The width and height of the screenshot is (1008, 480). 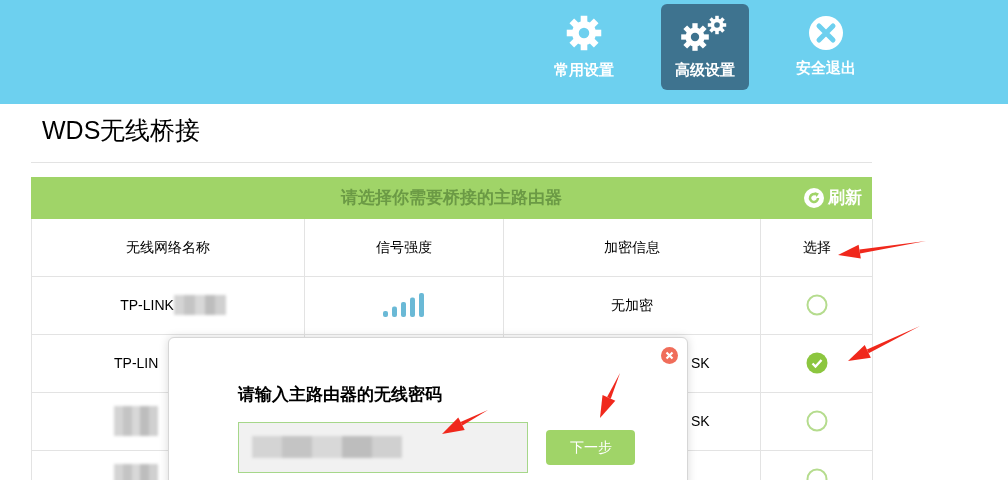 What do you see at coordinates (814, 197) in the screenshot?
I see `refresh-icon` at bounding box center [814, 197].